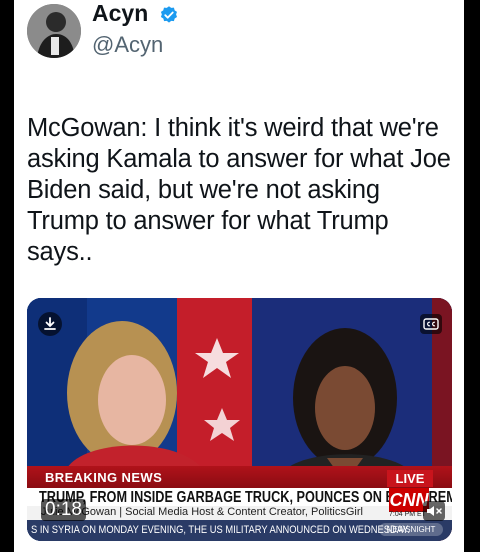 The image size is (480, 552). I want to click on live-badge: LIVE, so click(410, 478).